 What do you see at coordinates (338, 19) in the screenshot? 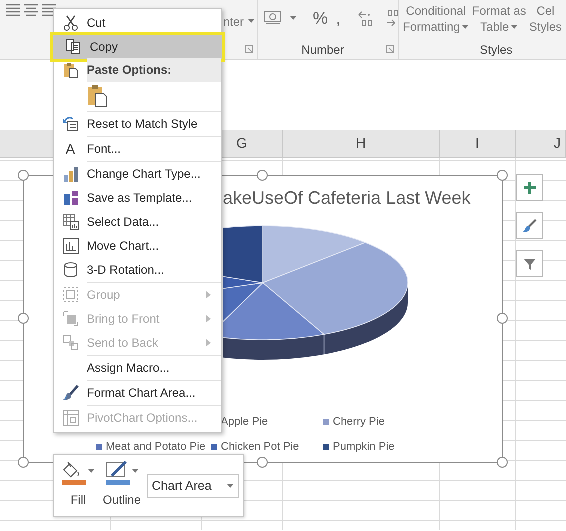
I see `comma-style-button: ,` at bounding box center [338, 19].